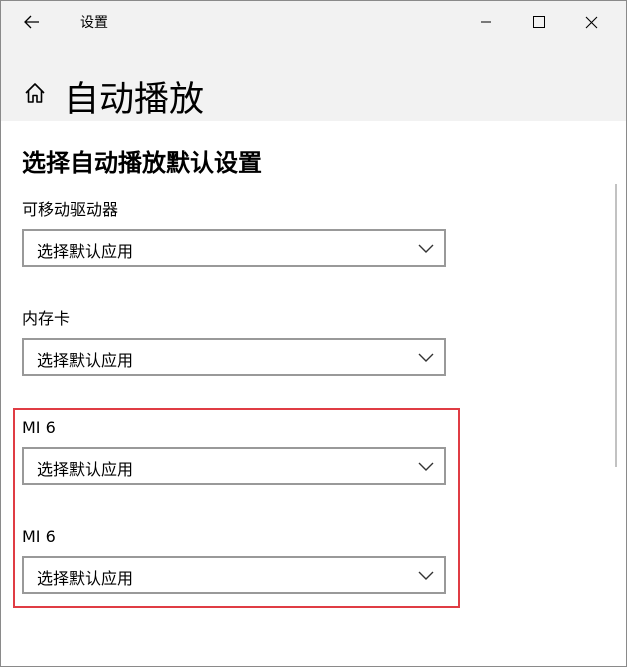 This screenshot has width=627, height=667. I want to click on maximize-icon, so click(539, 22).